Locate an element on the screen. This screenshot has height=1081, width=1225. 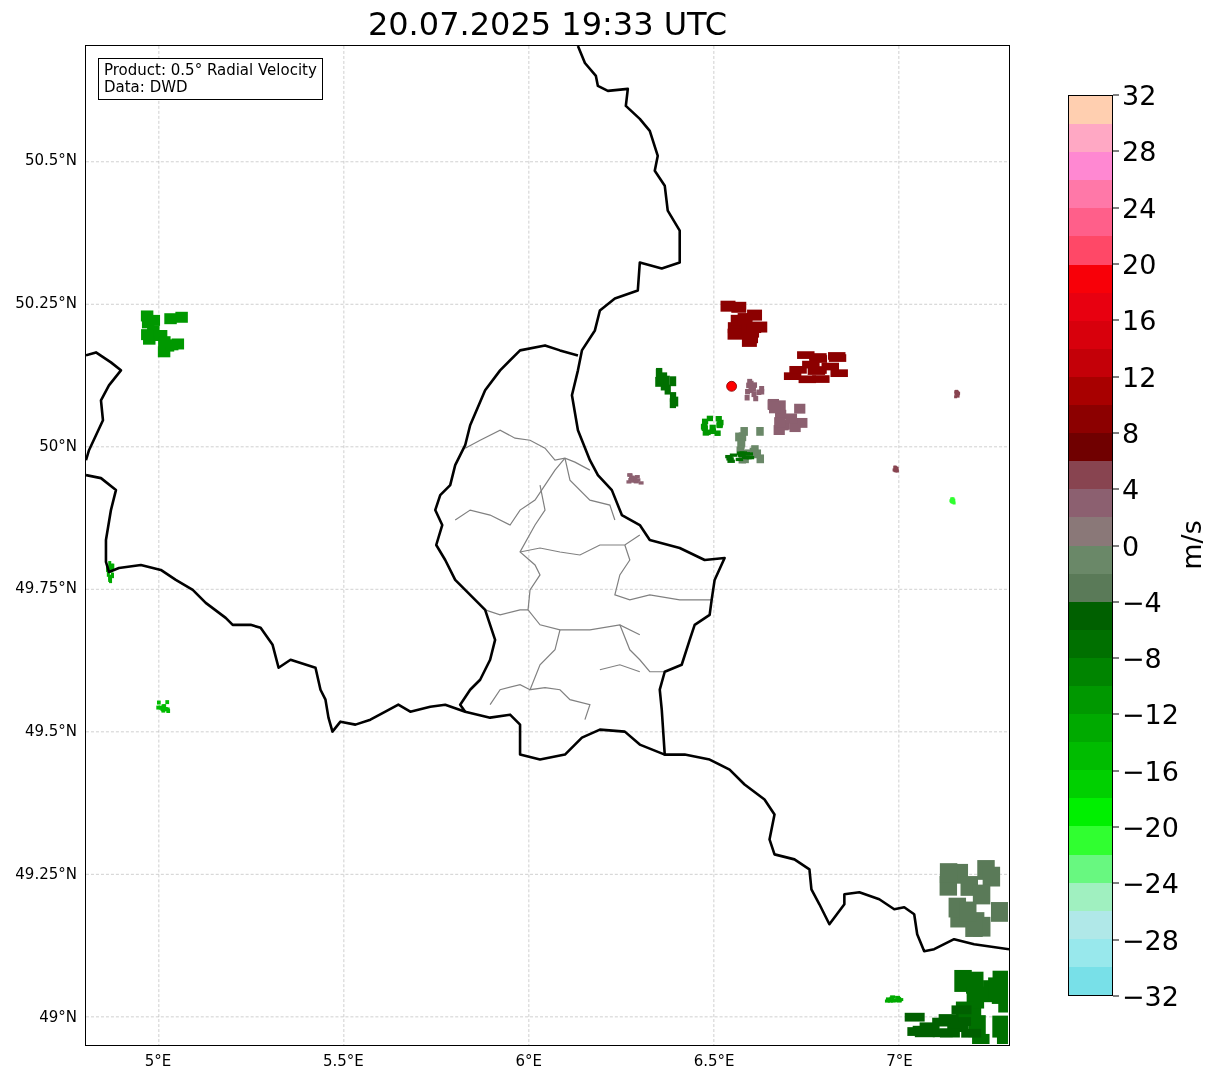
legend-text: Product: 0.5° Radial Velocity is located at coordinates (210, 70).